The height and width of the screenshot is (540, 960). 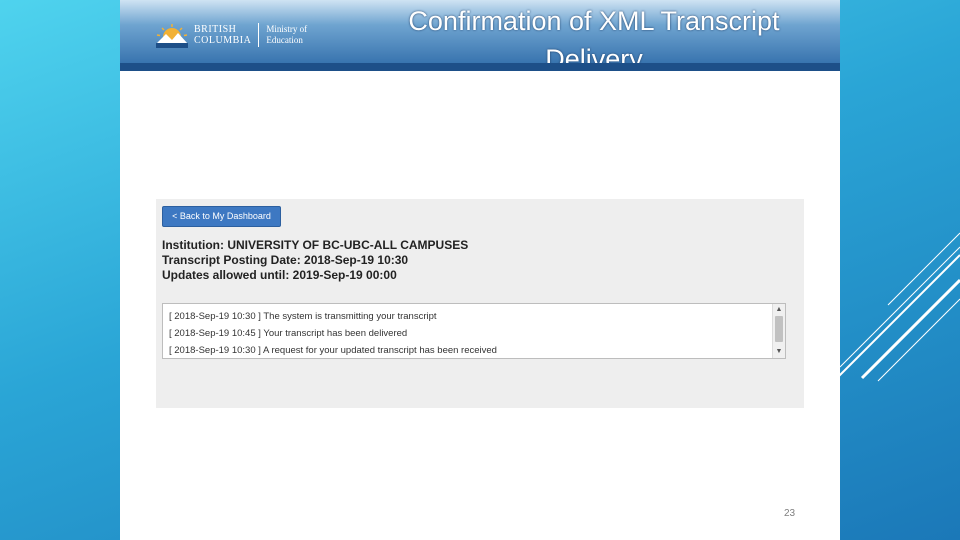 What do you see at coordinates (279, 275) in the screenshot?
I see `updates-allowed-row: Updates allowed until: 2019-Sep-19 00:00` at bounding box center [279, 275].